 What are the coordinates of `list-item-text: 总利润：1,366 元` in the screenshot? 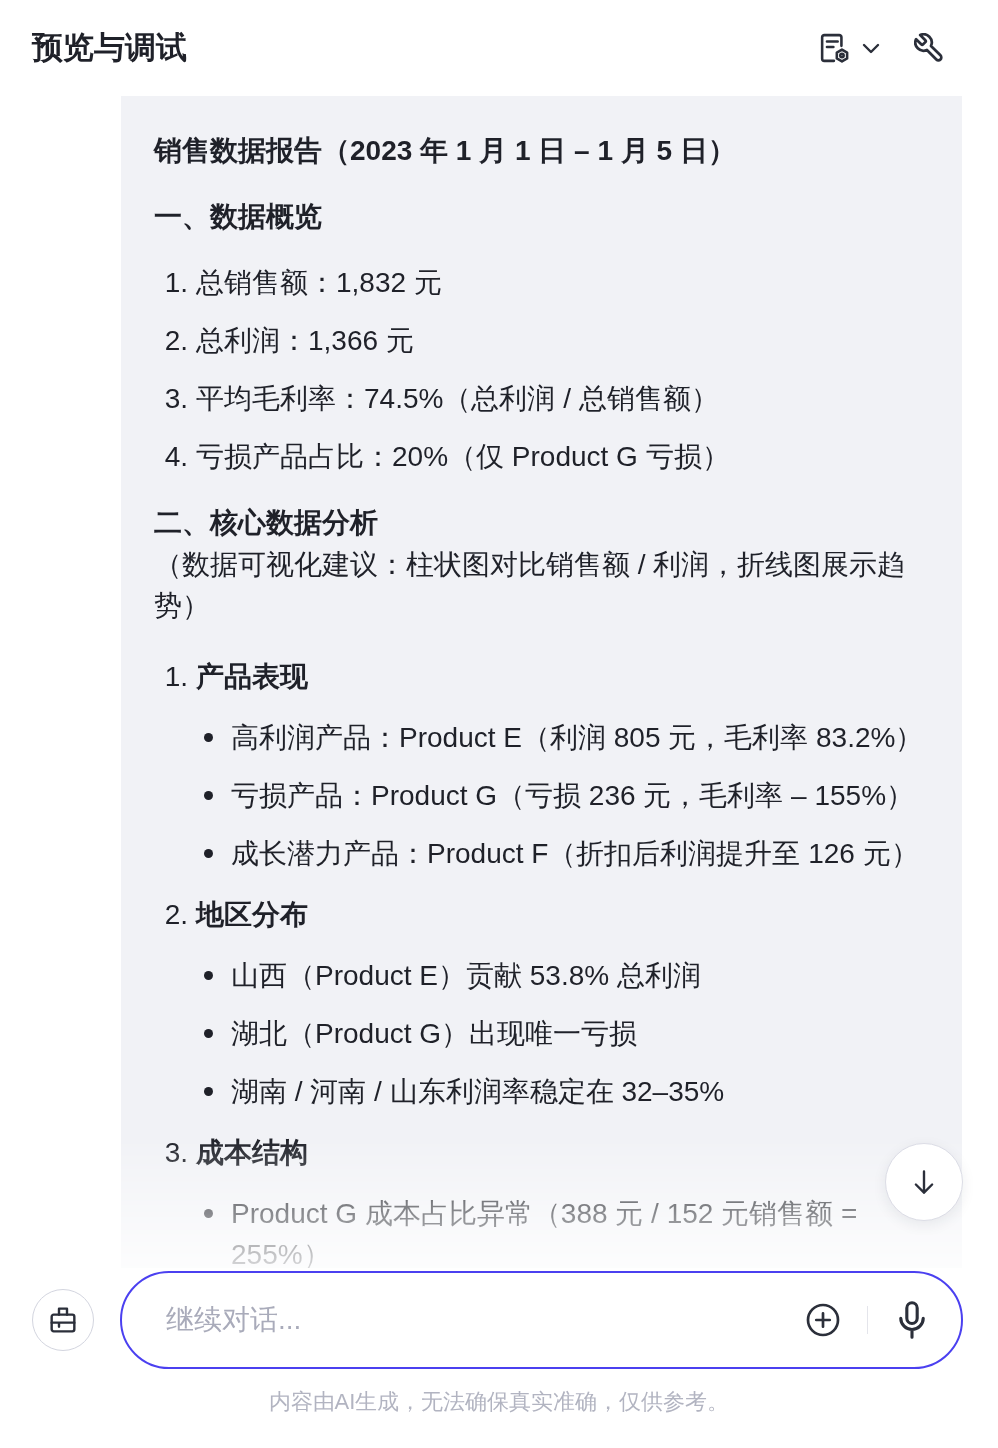 It's located at (305, 341).